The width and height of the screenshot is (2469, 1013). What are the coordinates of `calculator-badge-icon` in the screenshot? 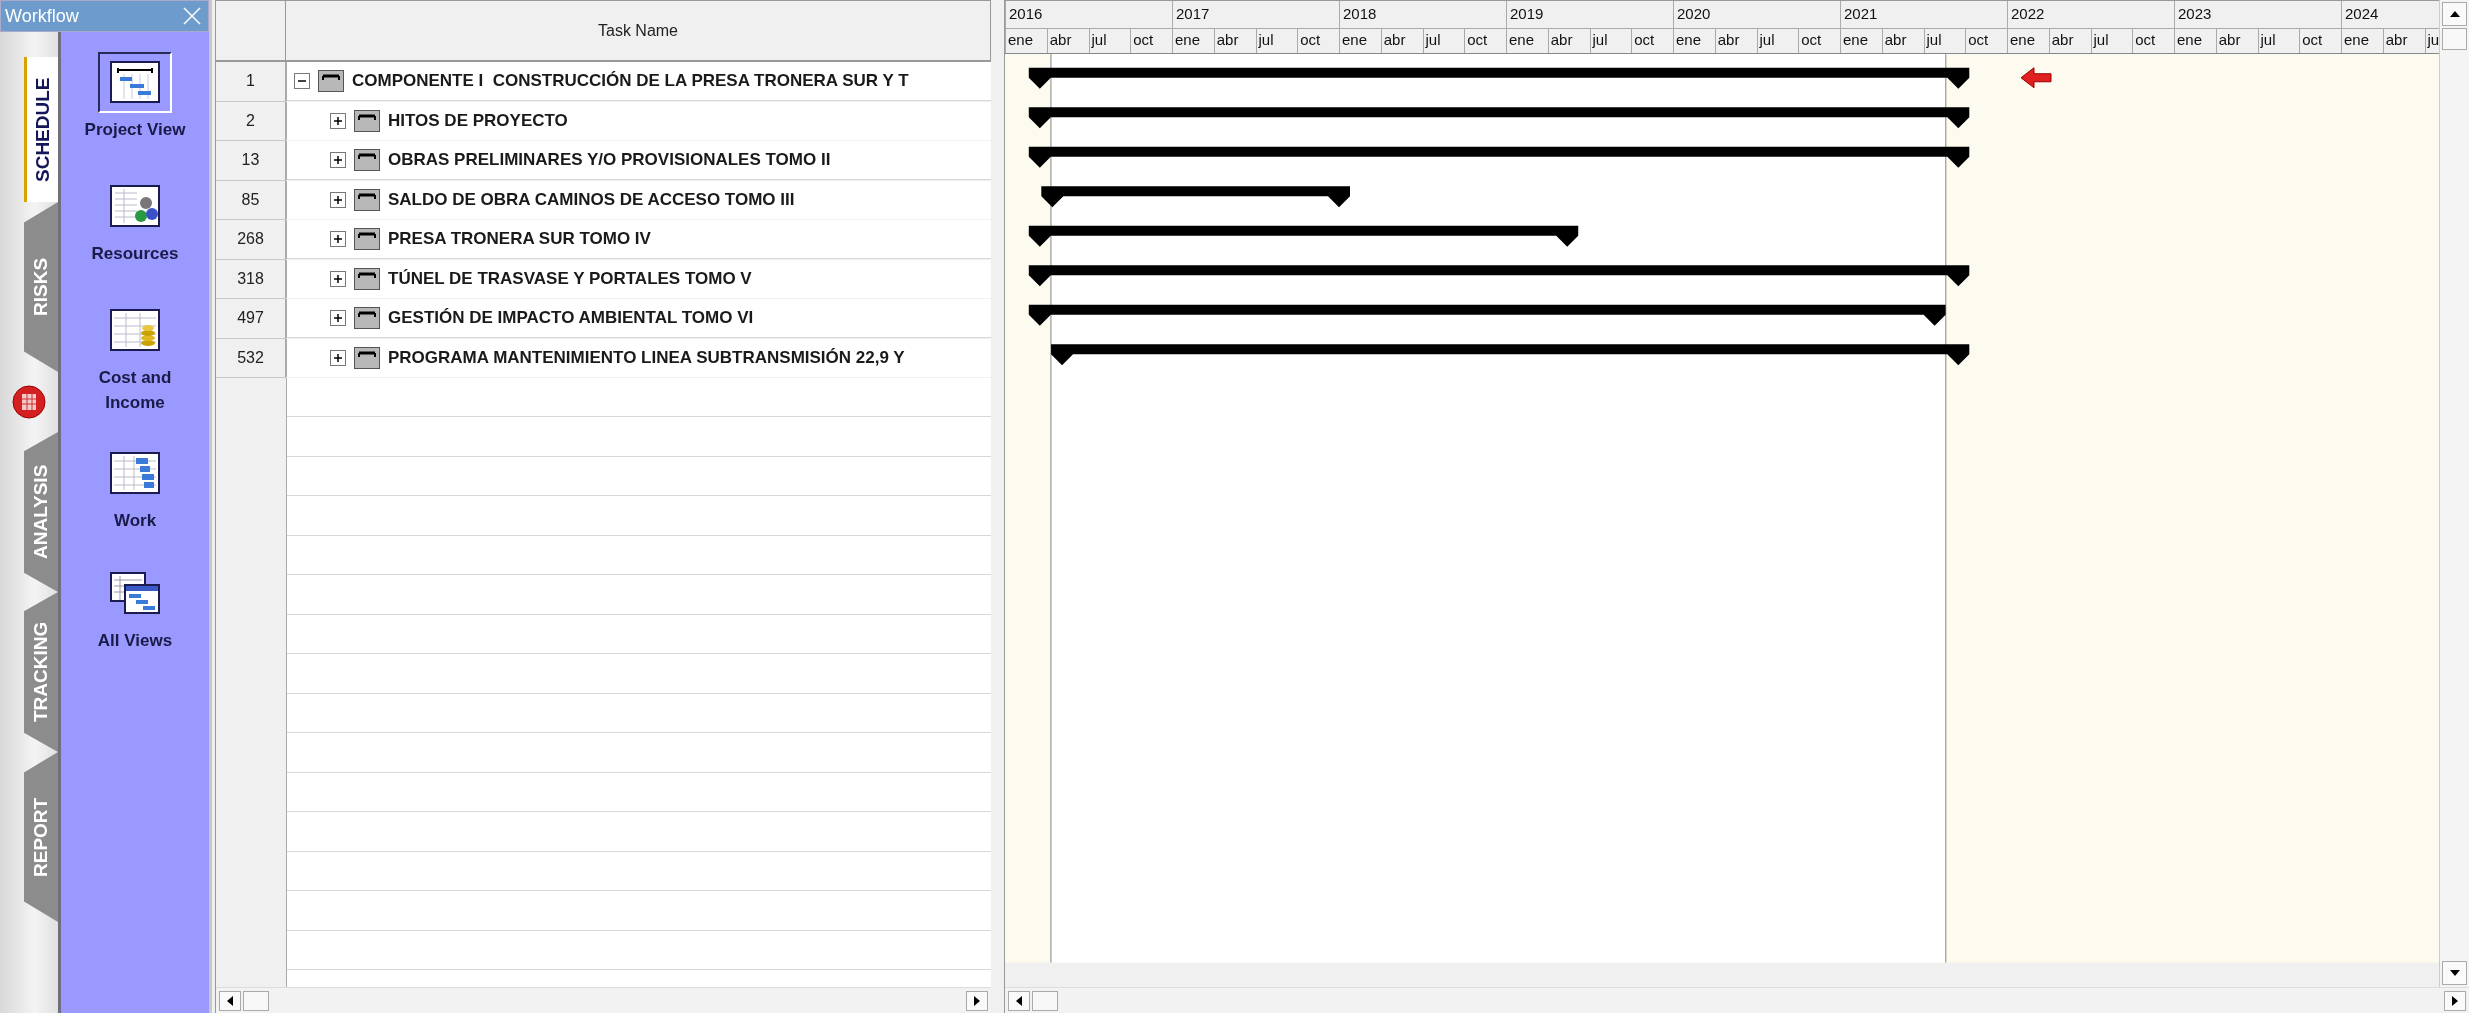 It's located at (29, 402).